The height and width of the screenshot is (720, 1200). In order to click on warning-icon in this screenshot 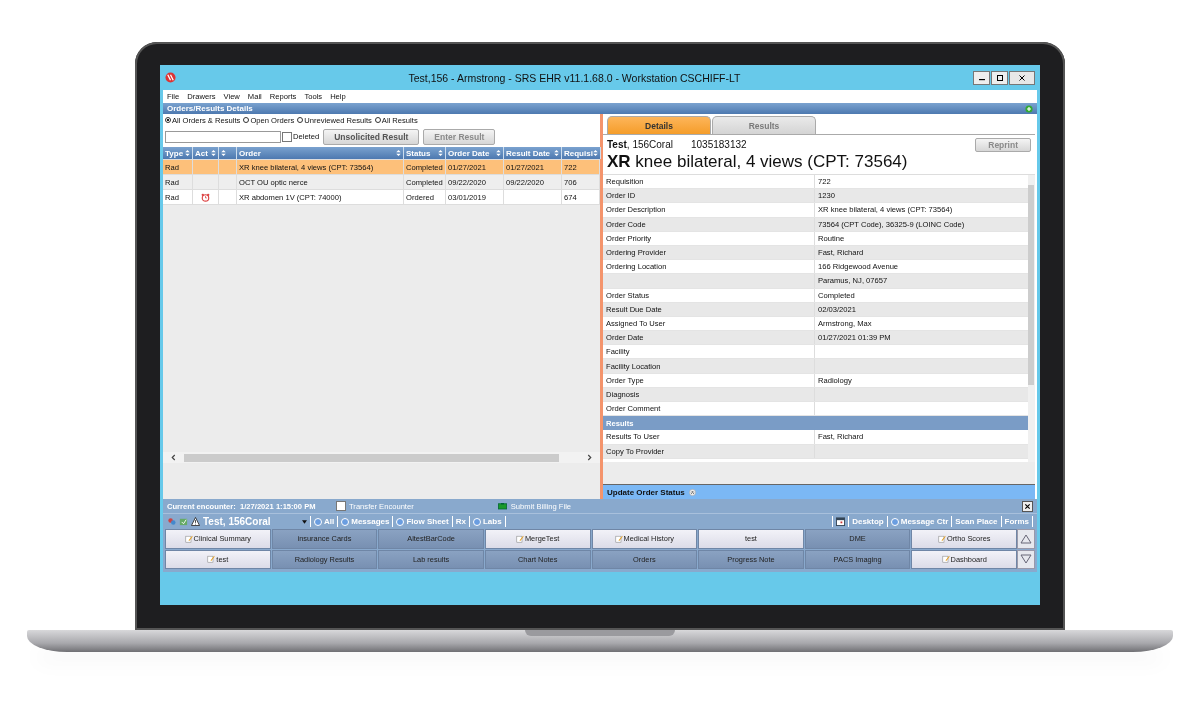, I will do `click(195, 521)`.